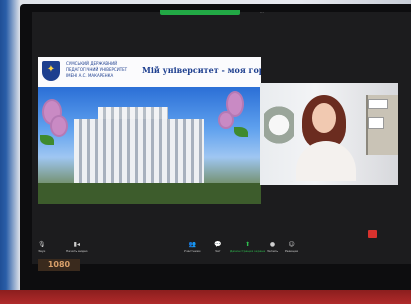  I want to click on chat-icon: 💬, so click(218, 244).